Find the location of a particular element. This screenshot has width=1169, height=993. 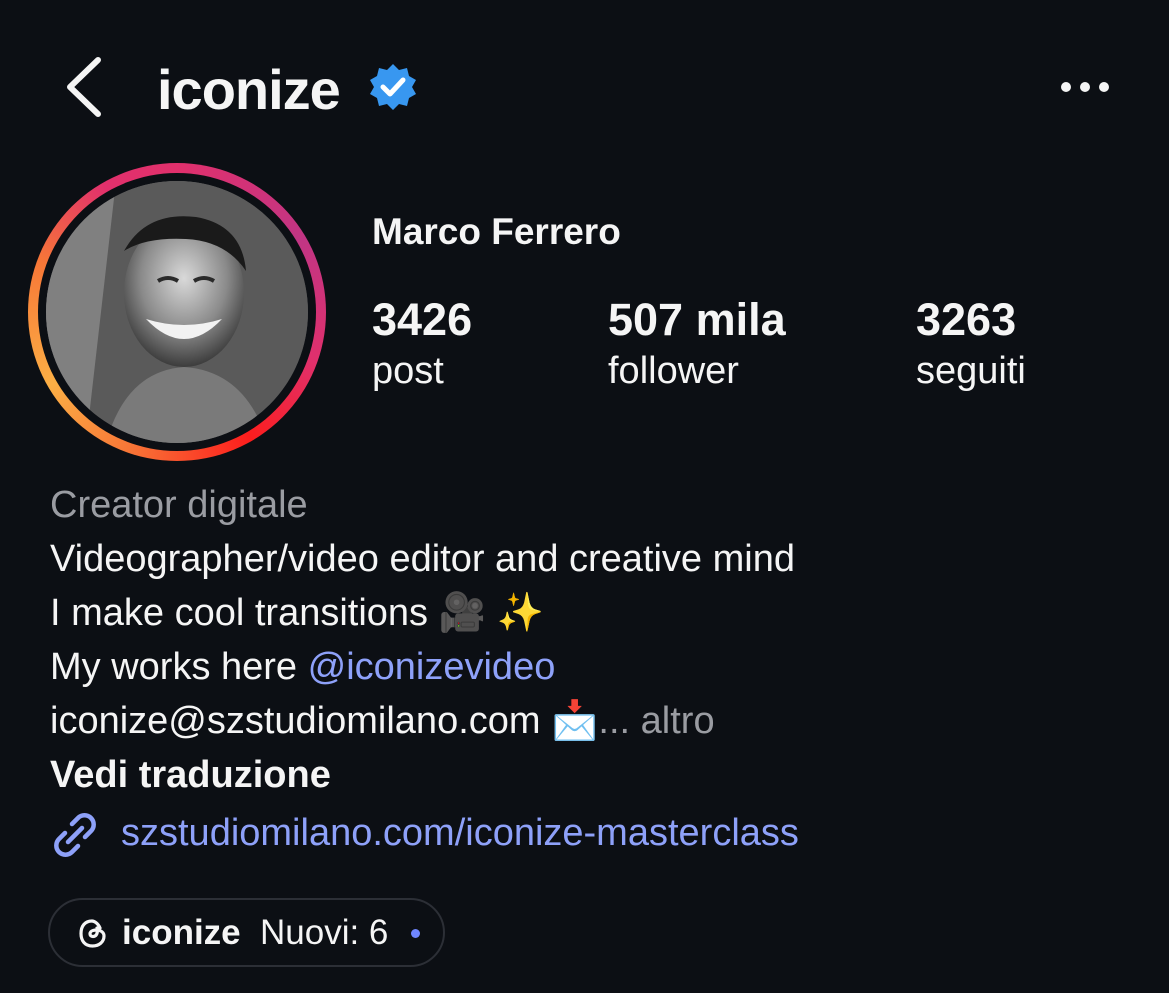

link-icon is located at coordinates (75, 835).